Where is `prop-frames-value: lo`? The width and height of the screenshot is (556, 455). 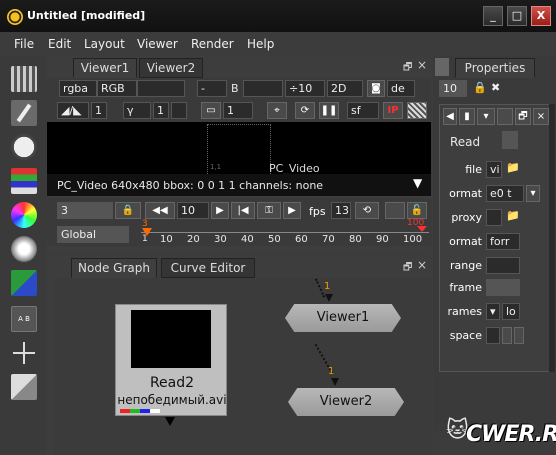
prop-frames-value: lo is located at coordinates (511, 311).